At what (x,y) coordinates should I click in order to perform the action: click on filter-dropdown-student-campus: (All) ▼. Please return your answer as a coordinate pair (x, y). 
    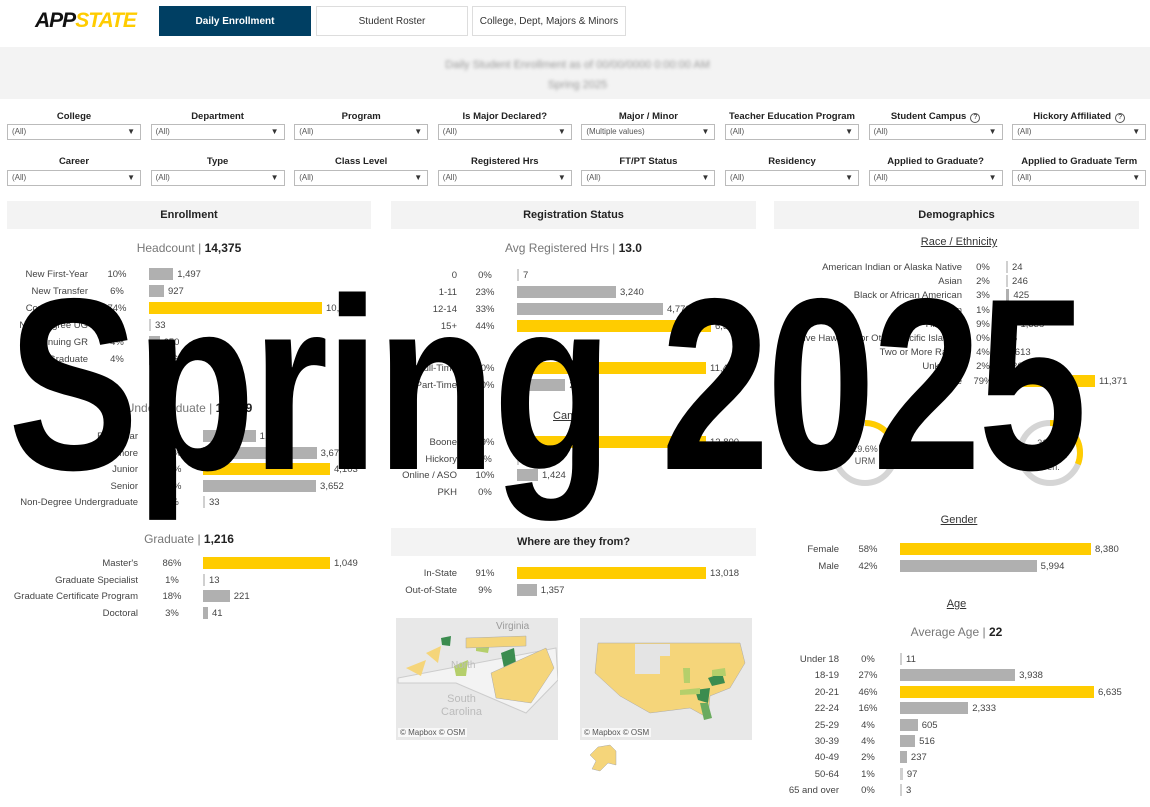
    Looking at the image, I should click on (935, 132).